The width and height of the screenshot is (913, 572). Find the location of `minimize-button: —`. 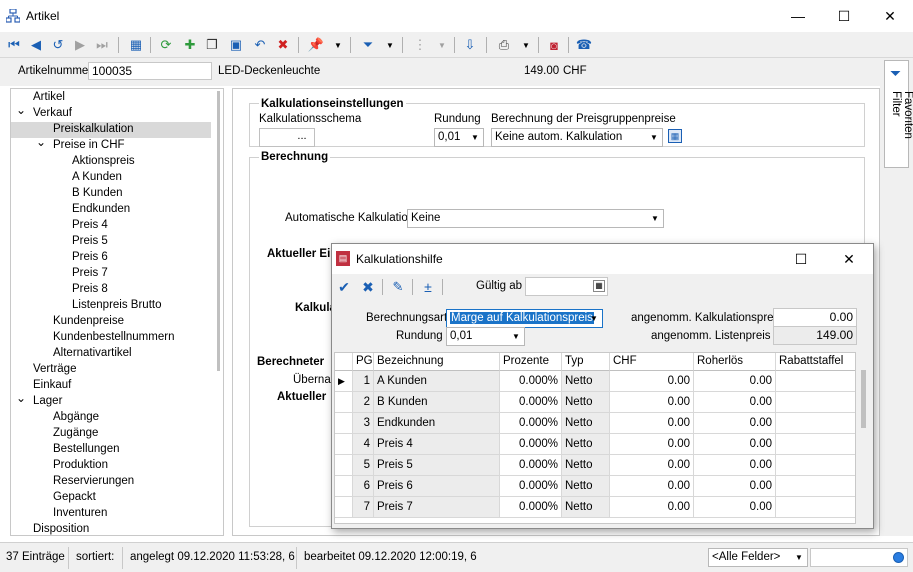

minimize-button: — is located at coordinates (798, 16).